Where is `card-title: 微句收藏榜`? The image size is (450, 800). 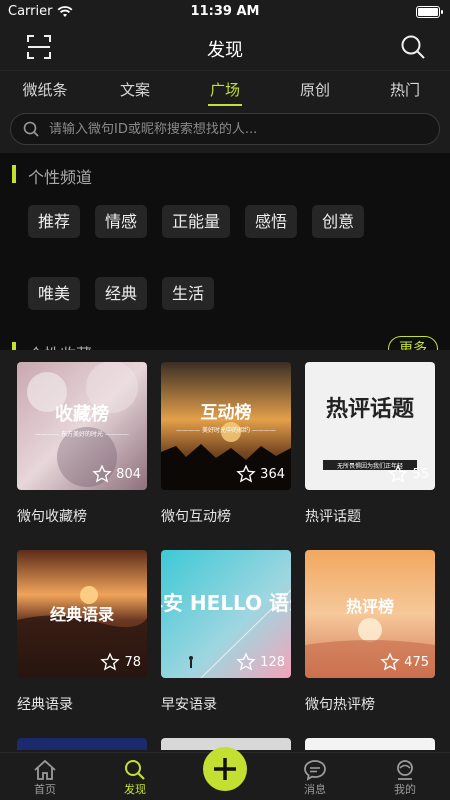
card-title: 微句收藏榜 is located at coordinates (52, 517).